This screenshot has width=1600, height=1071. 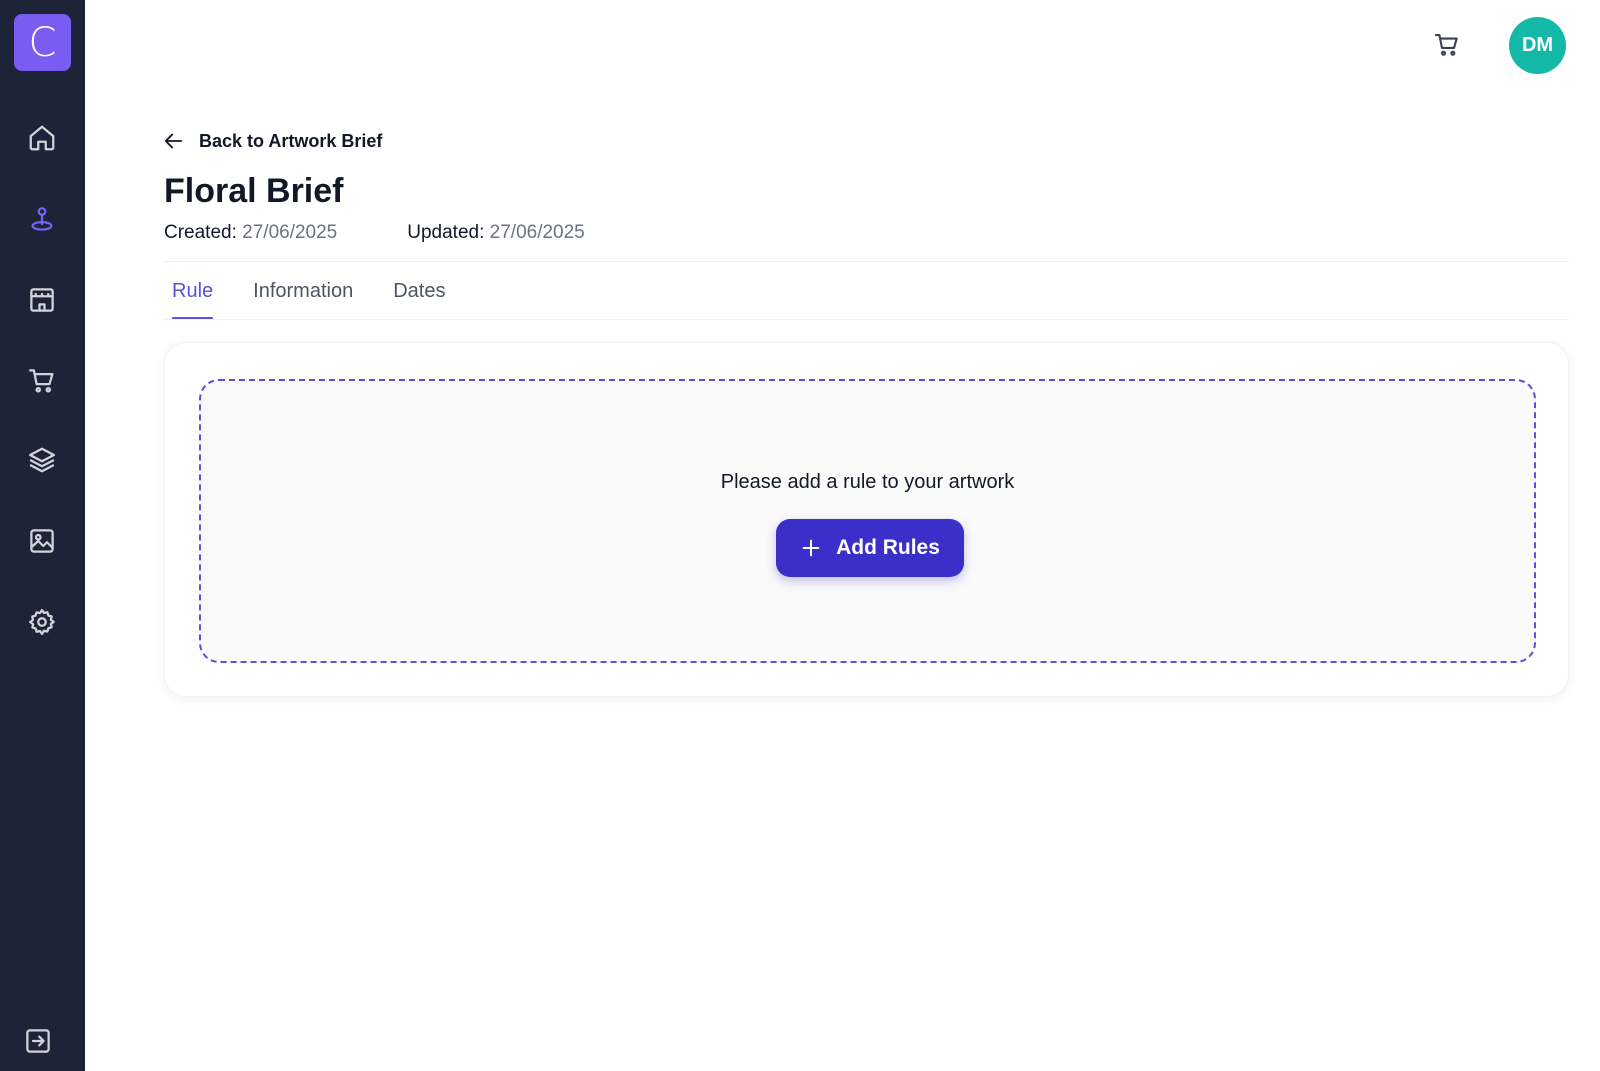 I want to click on logout-icon, so click(x=38, y=1041).